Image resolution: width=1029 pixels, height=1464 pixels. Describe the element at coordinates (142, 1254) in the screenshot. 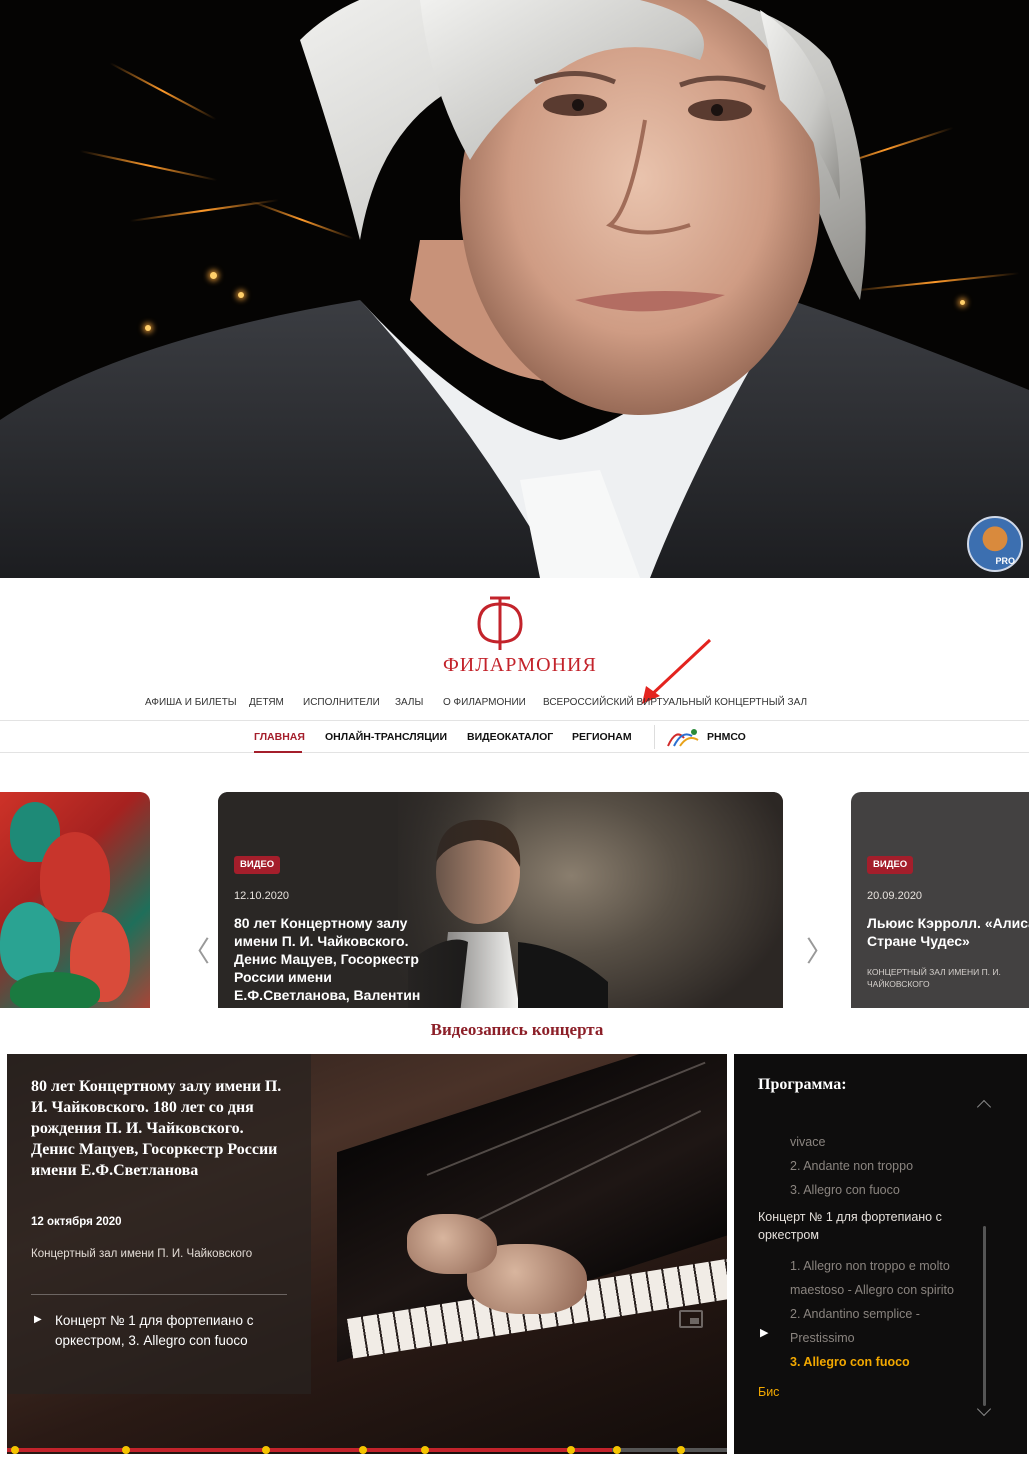

I see `concert-venue: Концертный зал имени П. И. Чайковского` at that location.